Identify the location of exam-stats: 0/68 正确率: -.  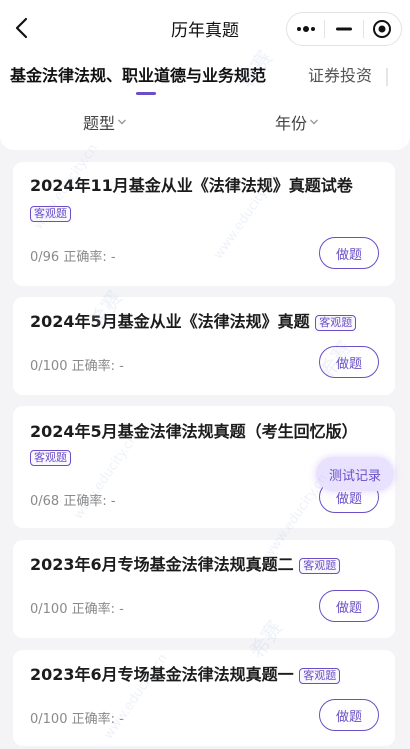
(73, 501).